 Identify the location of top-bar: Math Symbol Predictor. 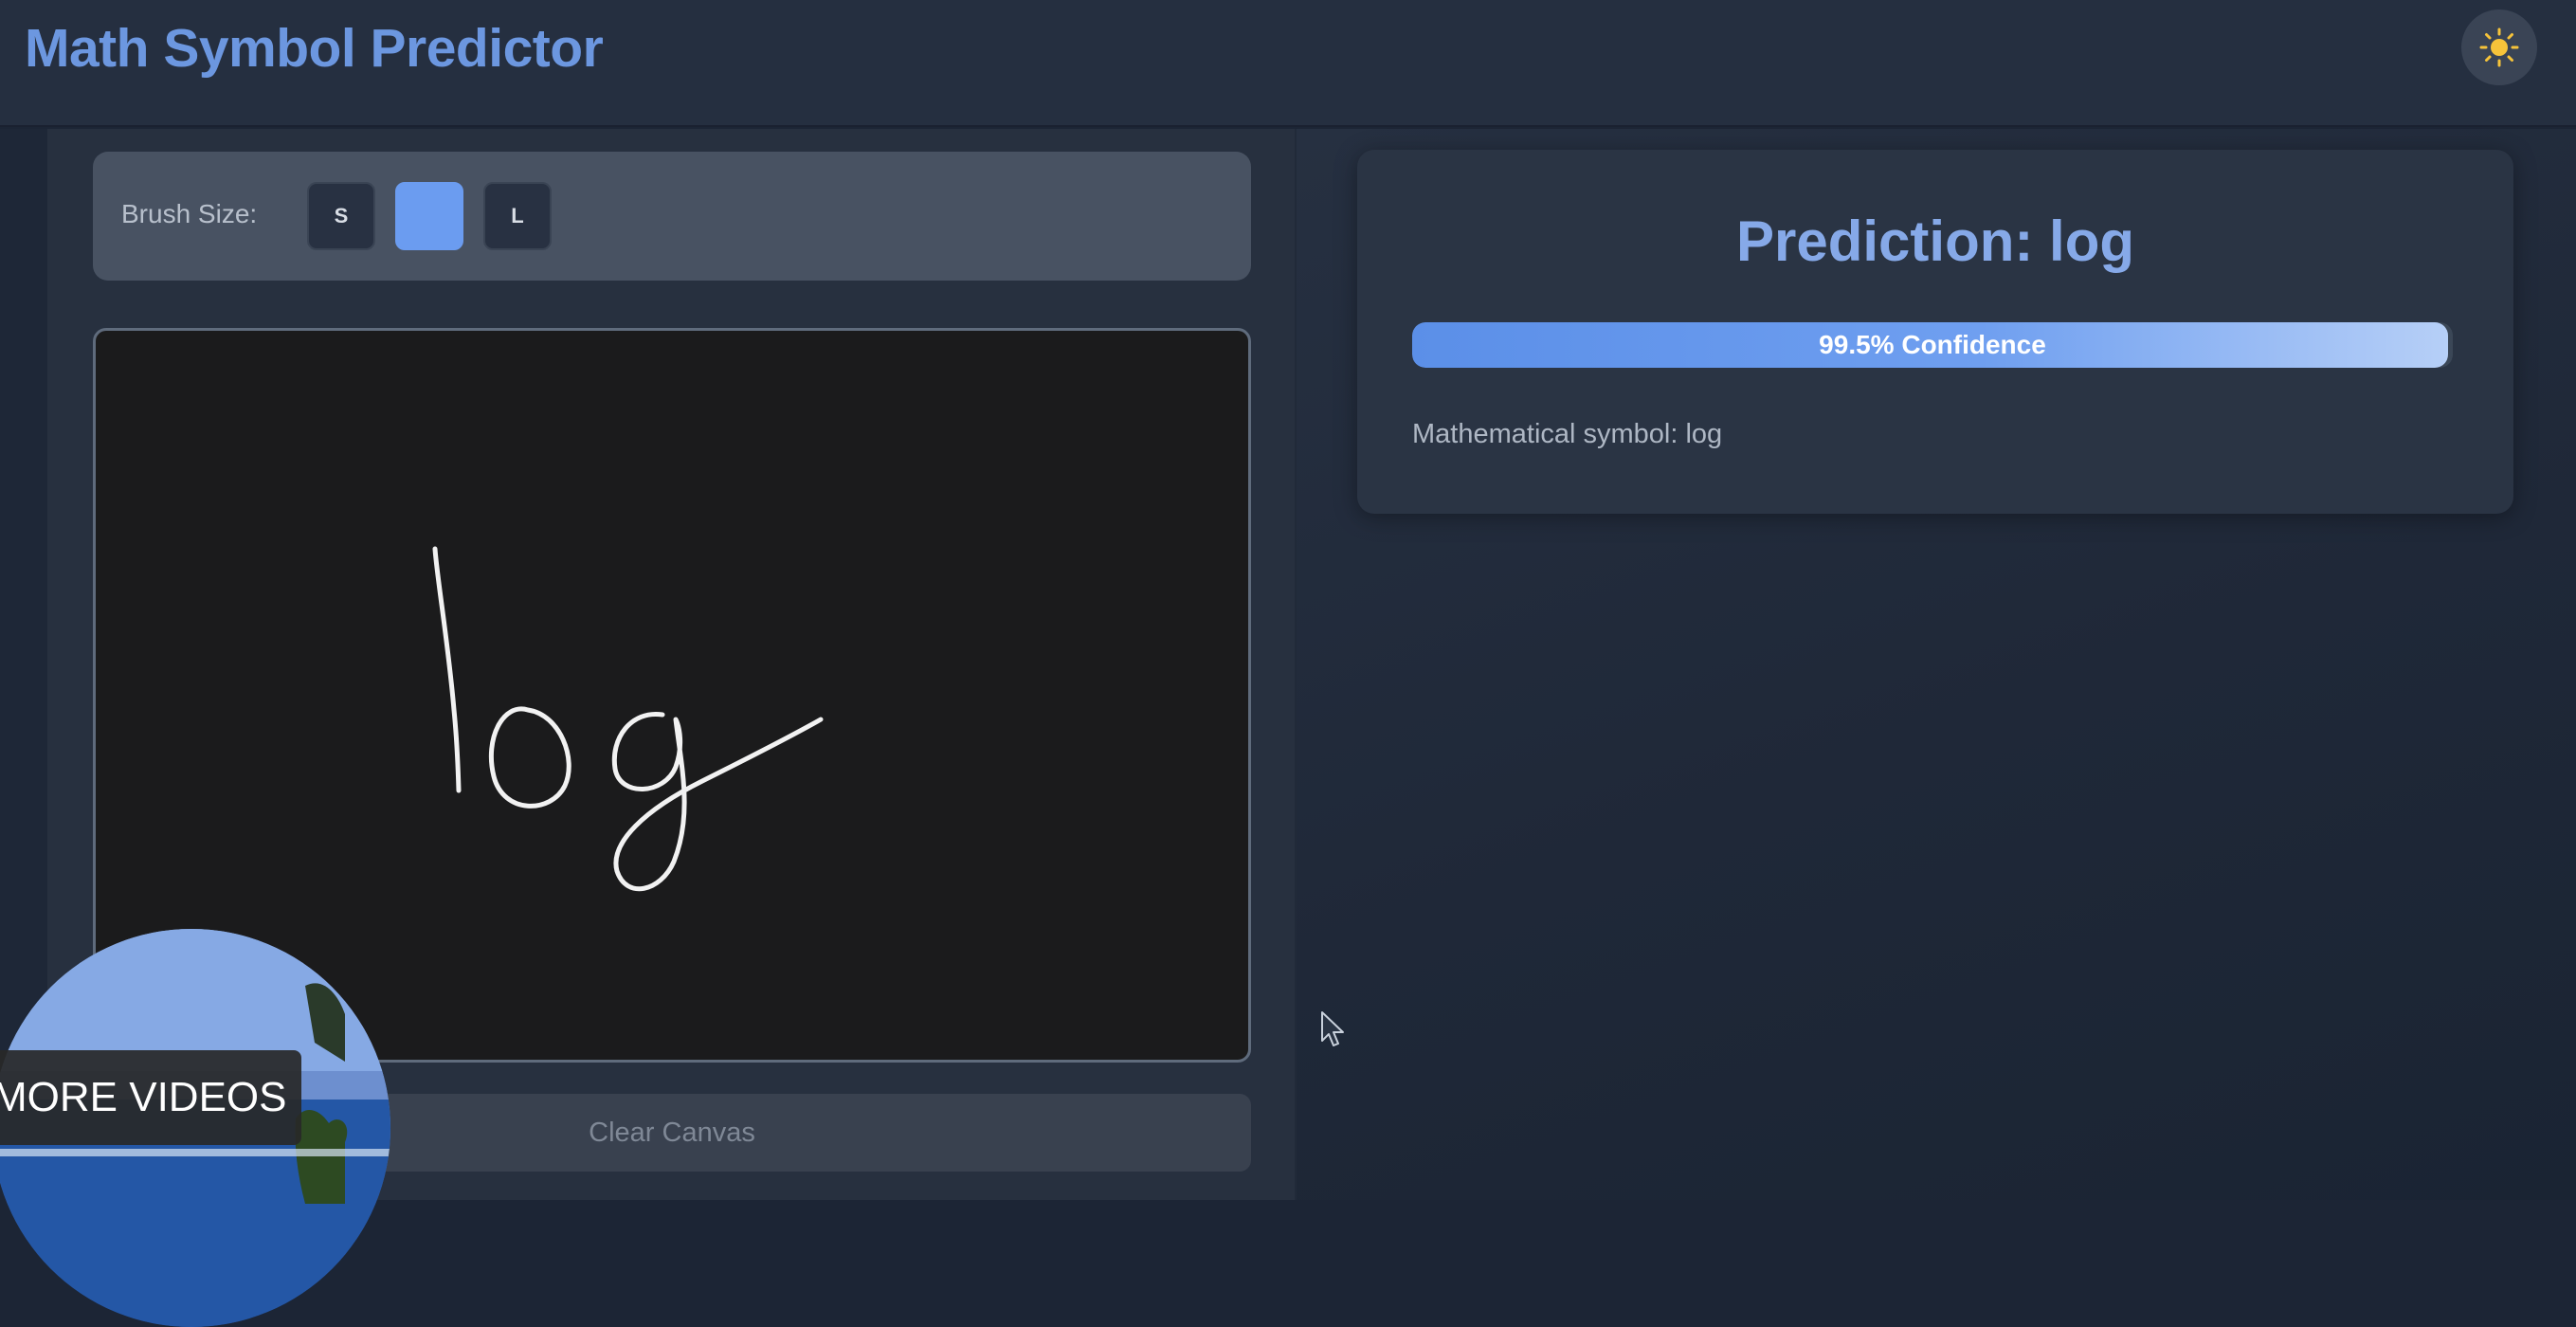
(1288, 63).